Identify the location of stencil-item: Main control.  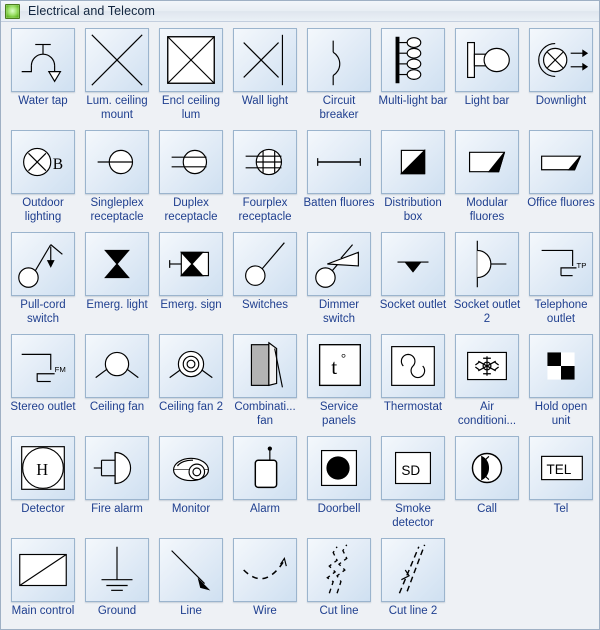
(43, 578).